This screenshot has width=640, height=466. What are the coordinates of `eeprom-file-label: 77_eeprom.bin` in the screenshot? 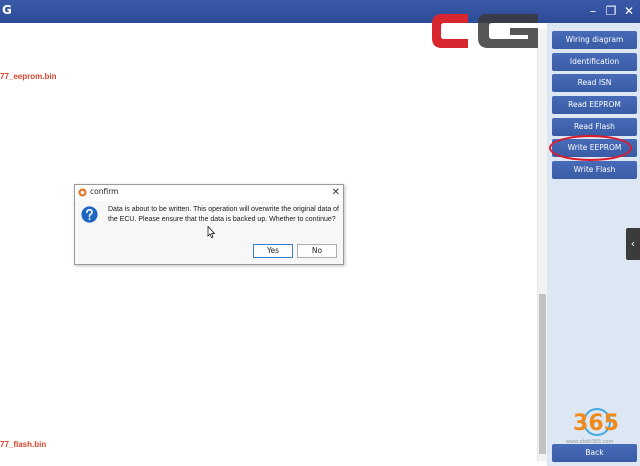 It's located at (28, 76).